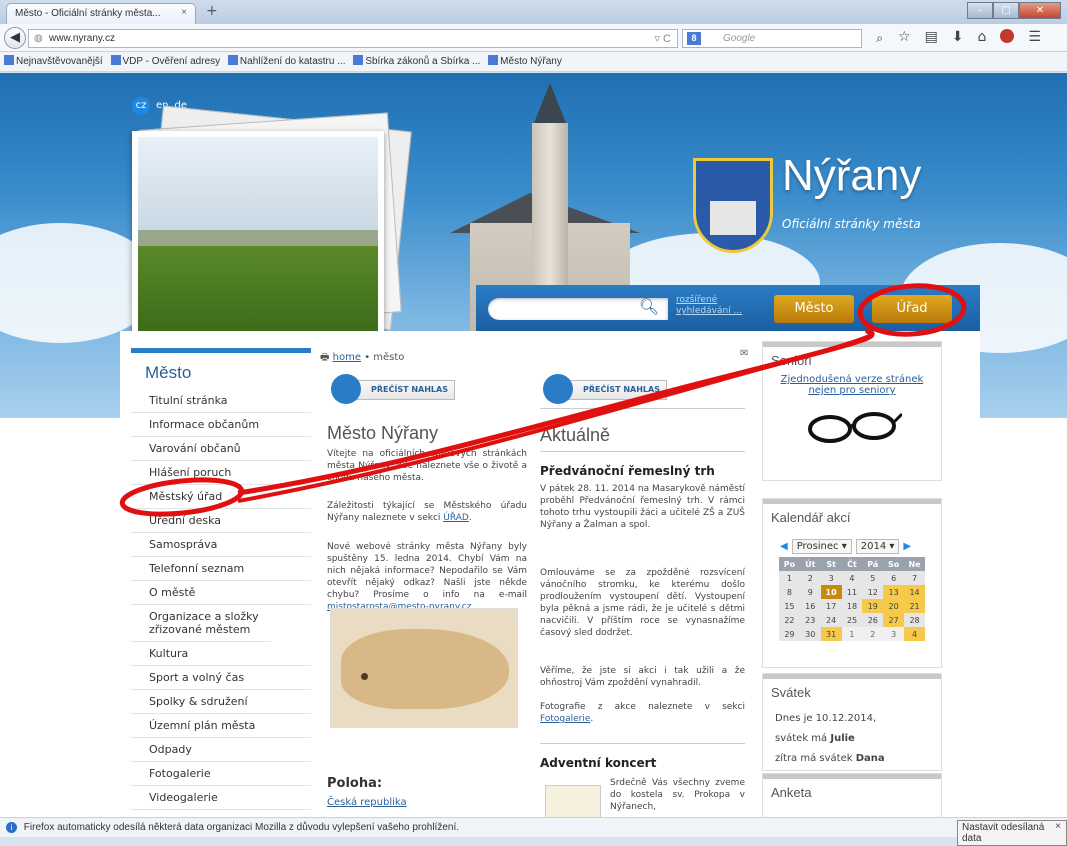 Image resolution: width=1067 pixels, height=846 pixels. What do you see at coordinates (873, 578) in the screenshot?
I see `calendar-day: 5` at bounding box center [873, 578].